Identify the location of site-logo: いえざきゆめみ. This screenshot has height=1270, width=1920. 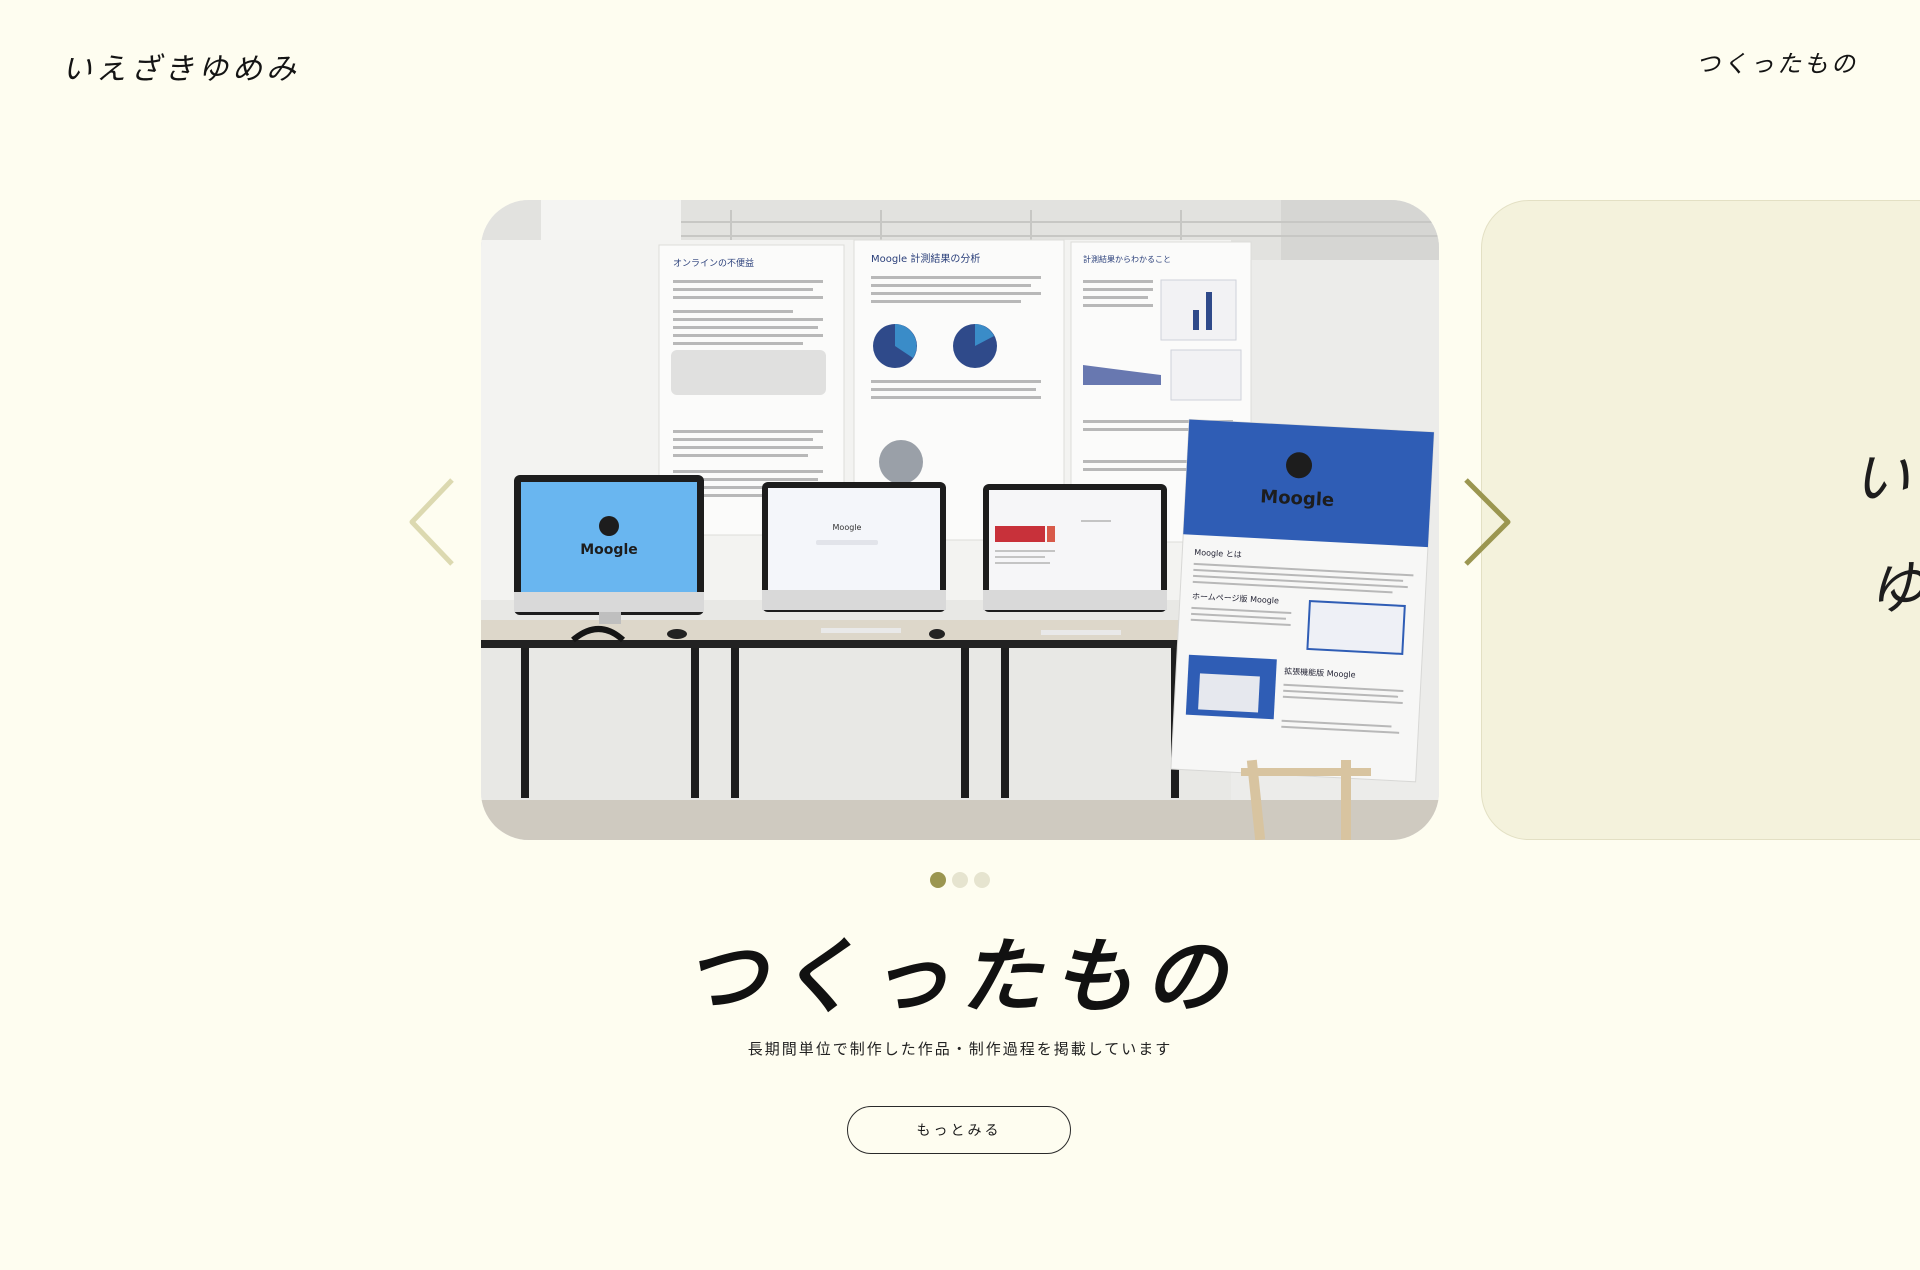
(181, 66).